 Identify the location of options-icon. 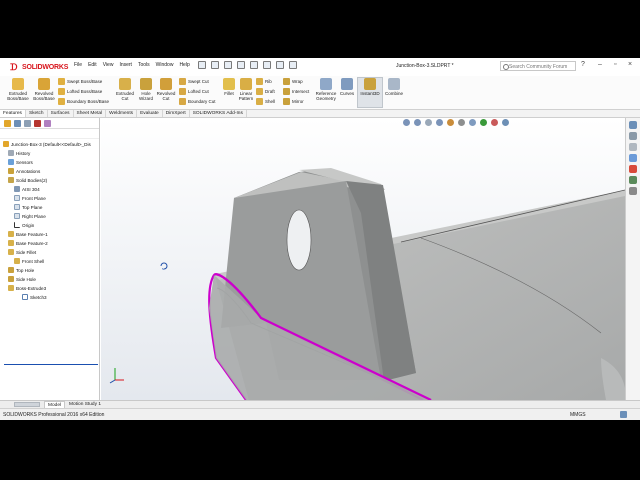
(293, 65).